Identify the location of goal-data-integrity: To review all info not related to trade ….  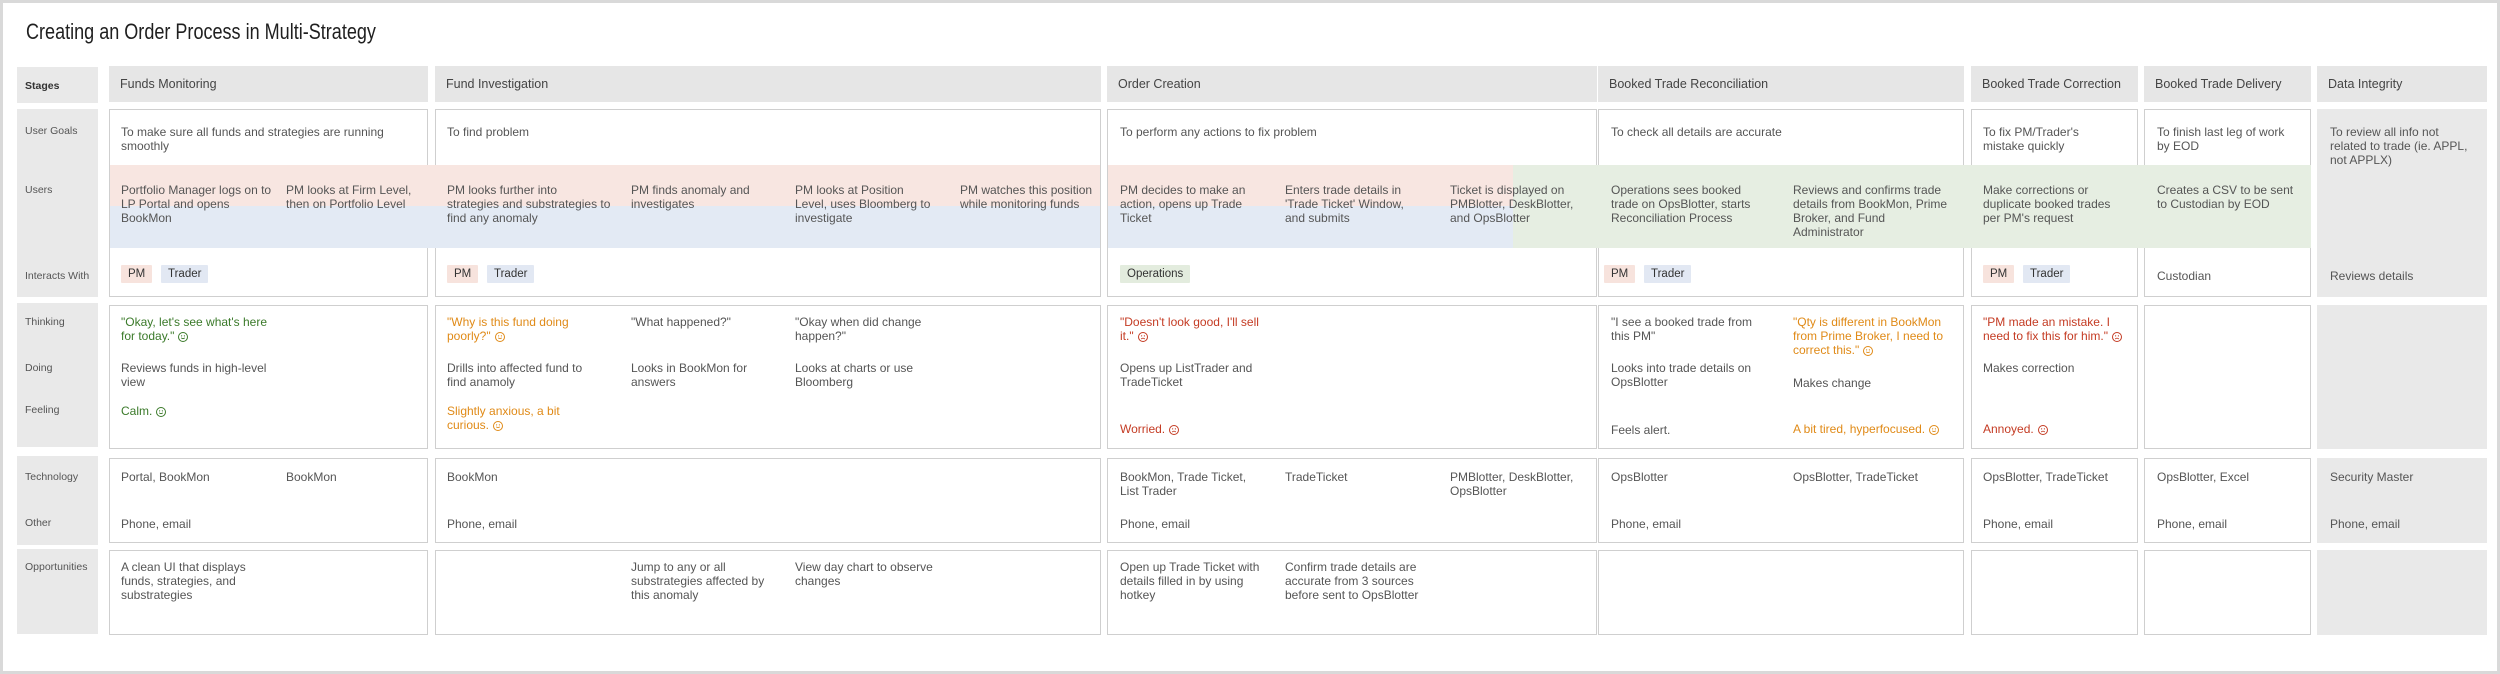
(2399, 146).